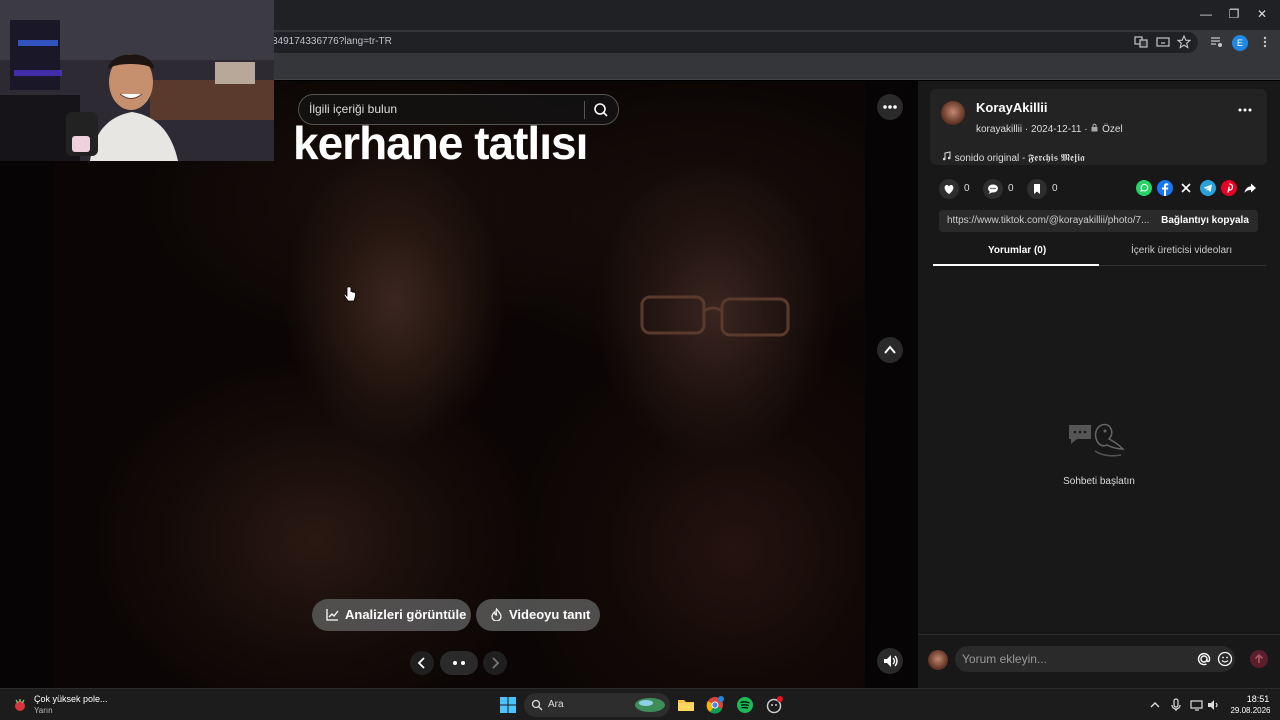  Describe the element at coordinates (1250, 710) in the screenshot. I see `clock-date: 29.08.2026` at that location.